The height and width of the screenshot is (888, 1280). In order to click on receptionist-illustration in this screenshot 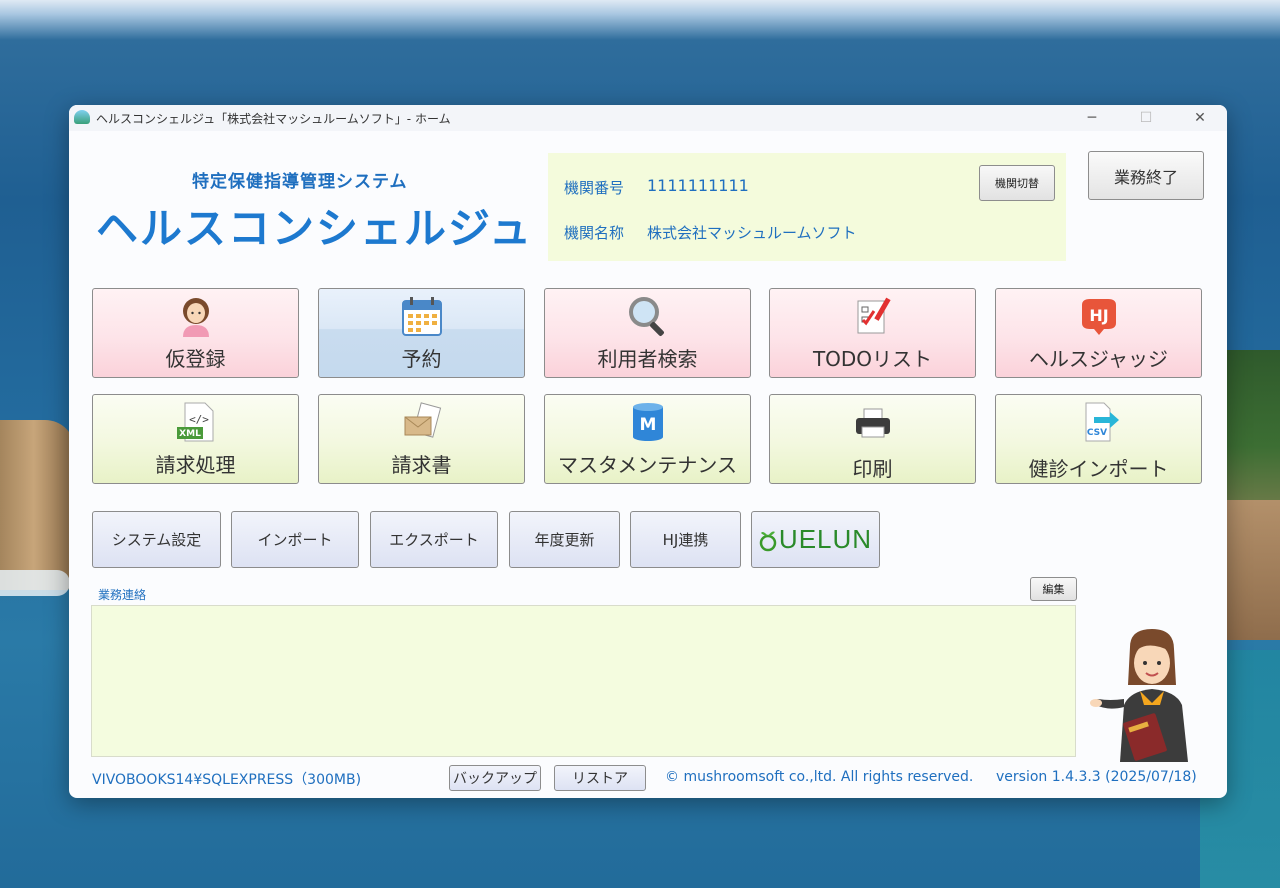, I will do `click(1139, 695)`.